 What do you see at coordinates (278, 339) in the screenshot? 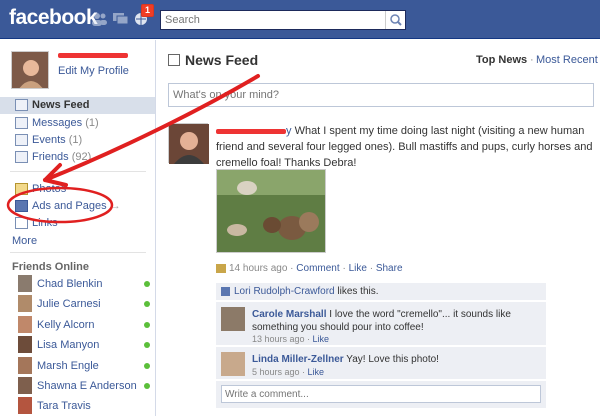
I see `comment-time: 13 hours ago` at bounding box center [278, 339].